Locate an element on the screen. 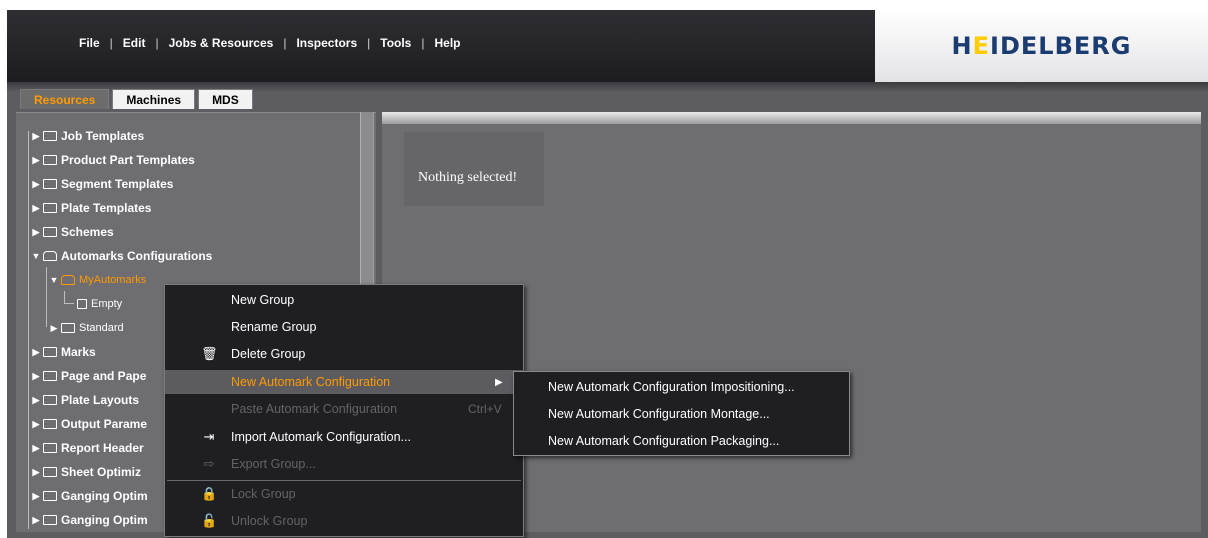  tree-item-segment-templates: ▶ Segment Templates is located at coordinates (102, 184).